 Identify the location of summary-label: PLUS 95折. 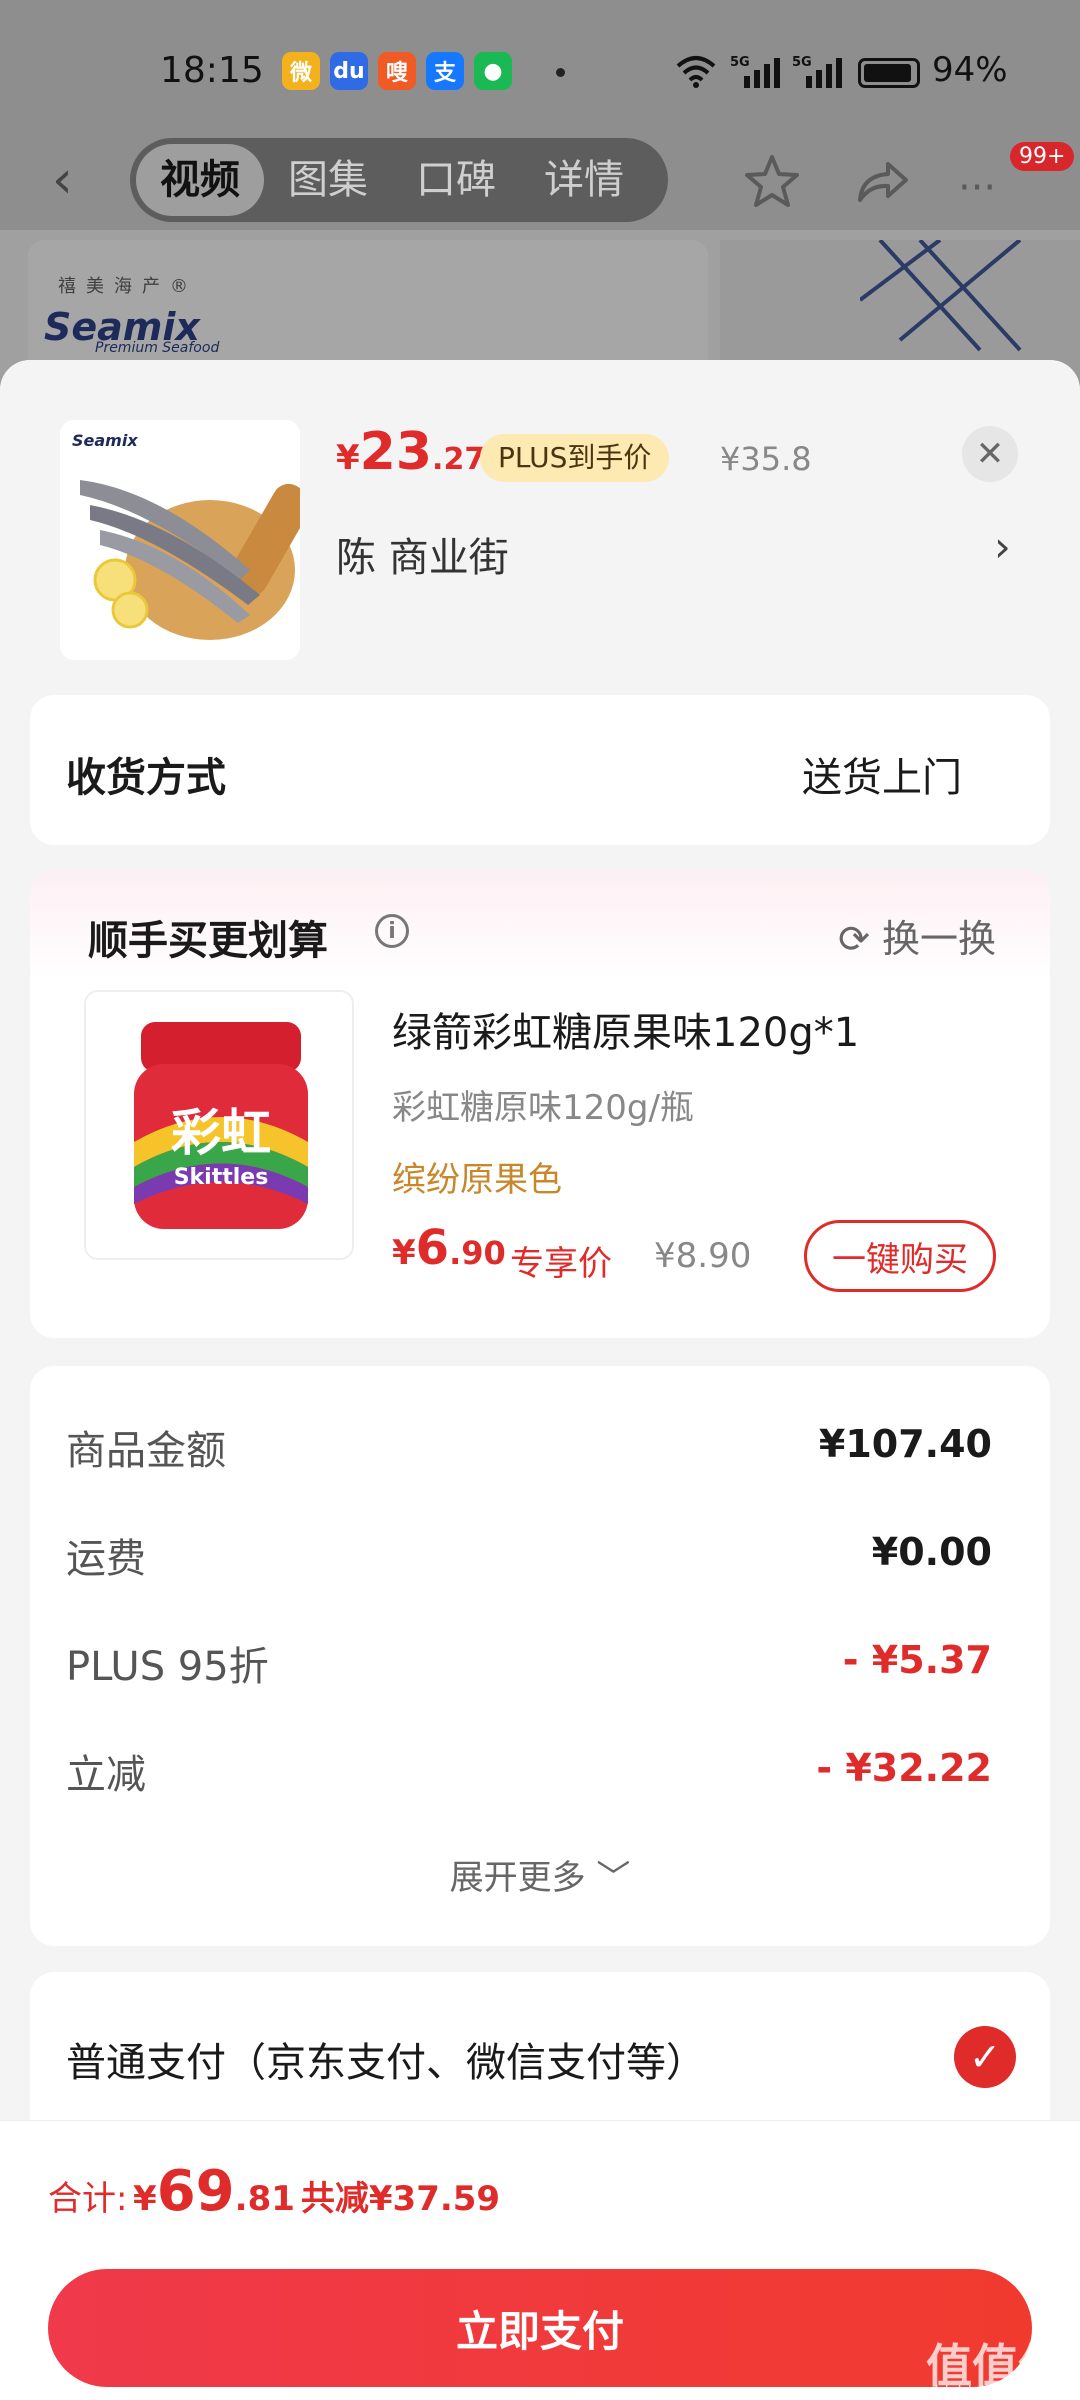
(167, 1667).